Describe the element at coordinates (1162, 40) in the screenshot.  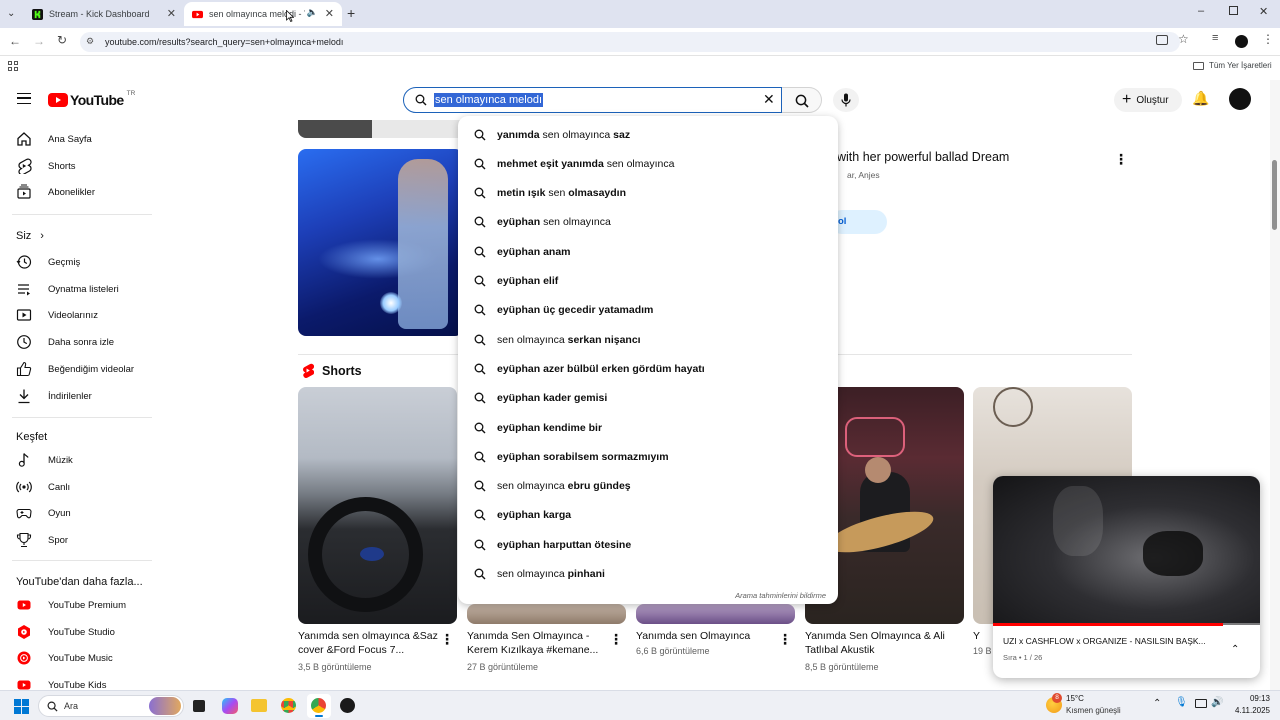
I see `install-app-icon` at that location.